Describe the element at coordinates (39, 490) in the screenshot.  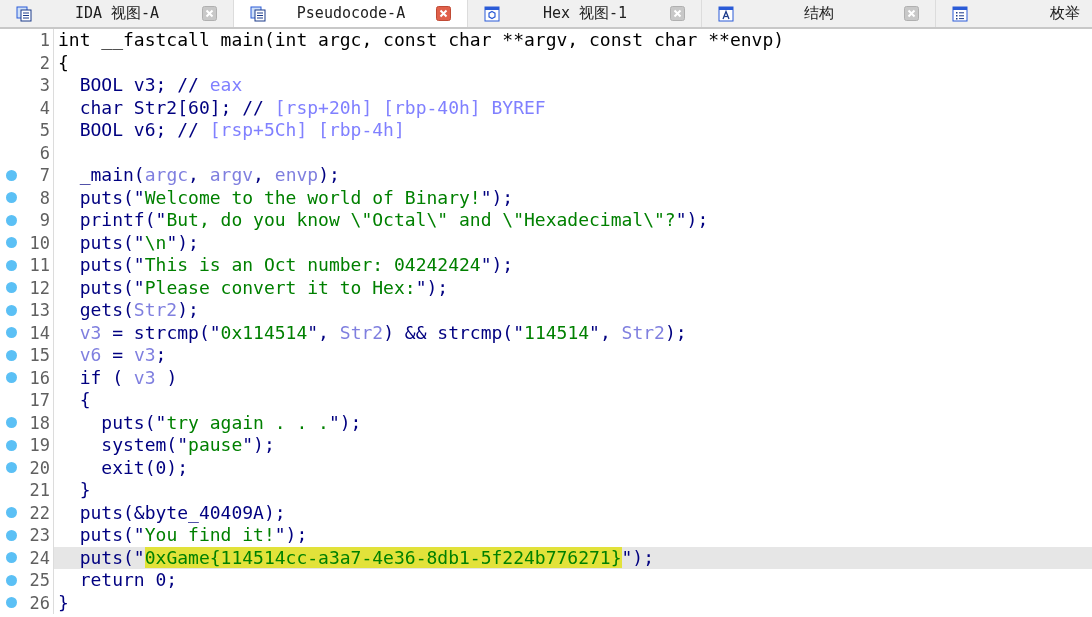
I see `line-number: 21` at that location.